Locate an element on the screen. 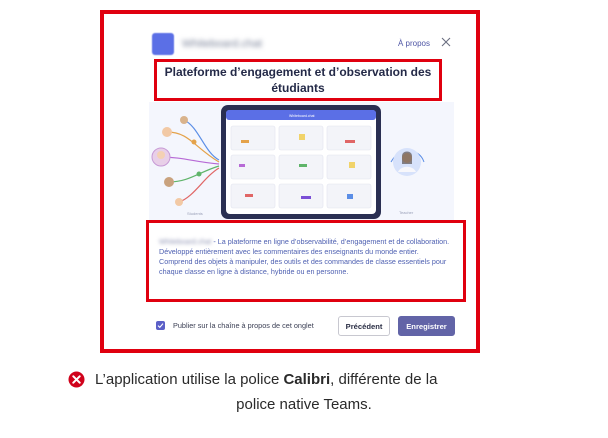 Image resolution: width=608 pixels, height=438 pixels. checkmark-icon is located at coordinates (160, 326).